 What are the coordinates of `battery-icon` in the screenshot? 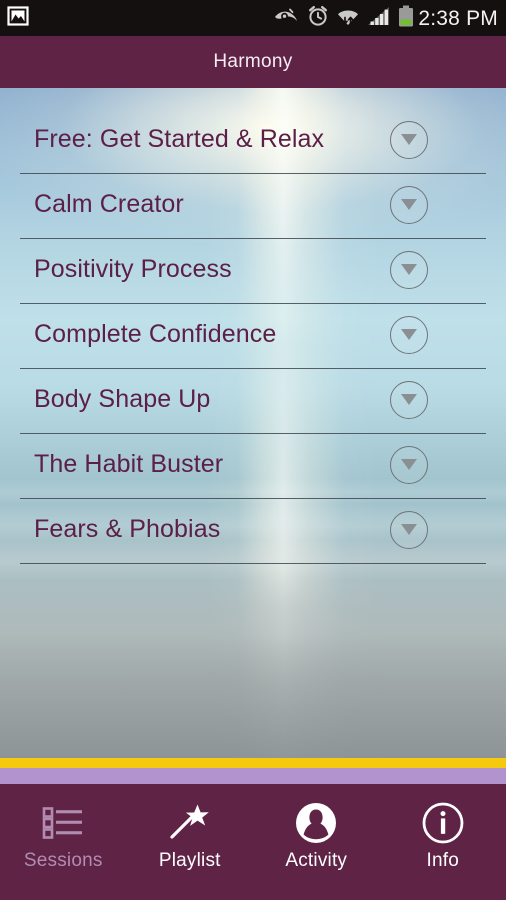 It's located at (406, 18).